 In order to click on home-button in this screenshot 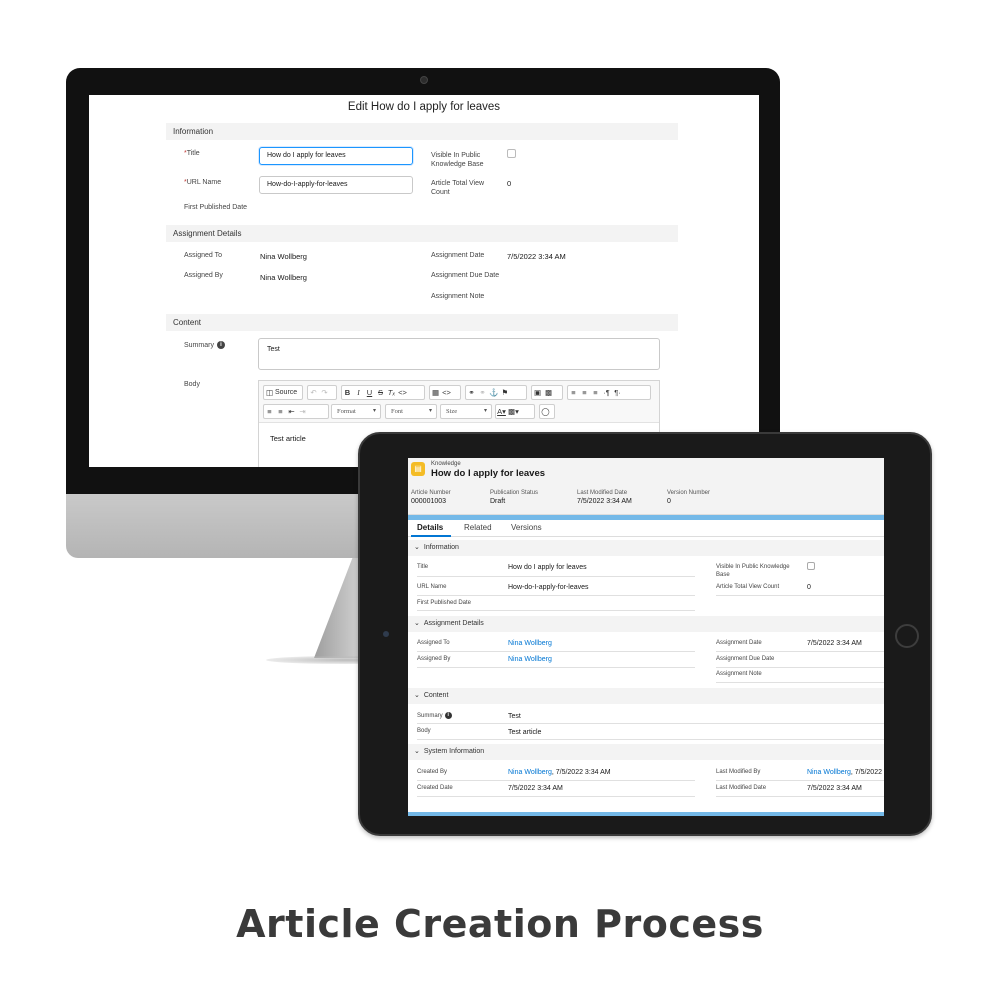, I will do `click(907, 636)`.